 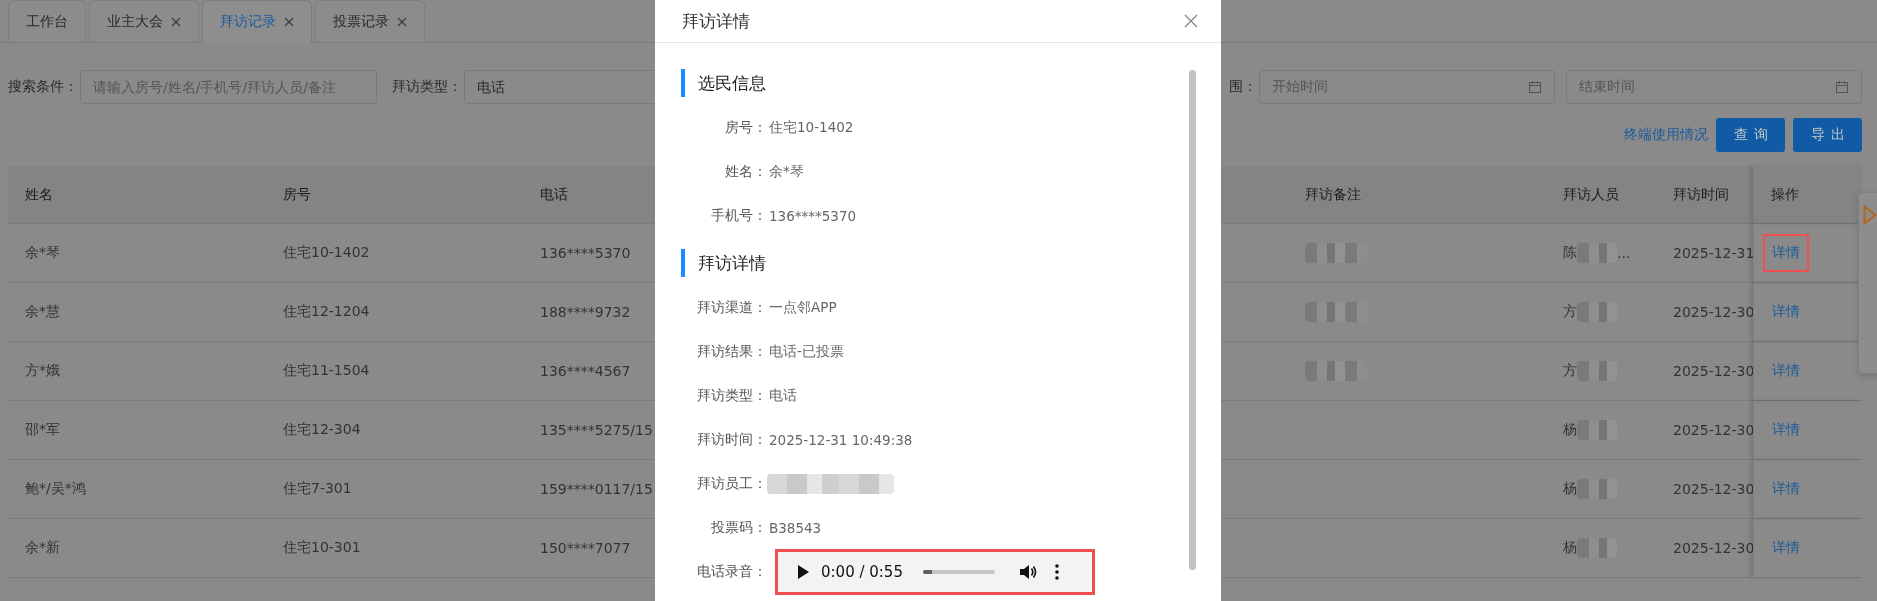 What do you see at coordinates (731, 440) in the screenshot?
I see `field-label: 拜访时间：` at bounding box center [731, 440].